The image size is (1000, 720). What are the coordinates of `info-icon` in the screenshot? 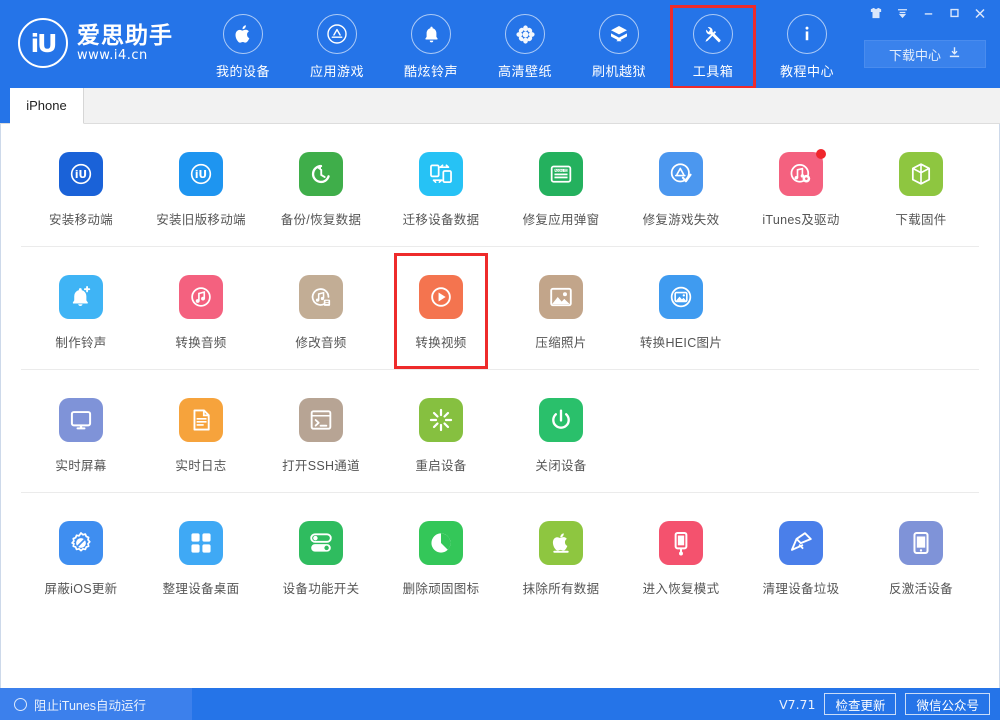 It's located at (807, 34).